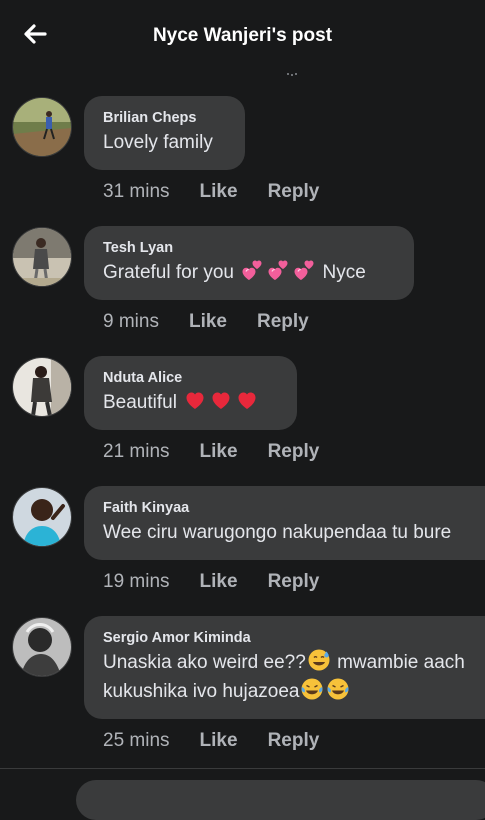 This screenshot has height=820, width=485. Describe the element at coordinates (136, 581) in the screenshot. I see `comment-time: 19 mins` at that location.